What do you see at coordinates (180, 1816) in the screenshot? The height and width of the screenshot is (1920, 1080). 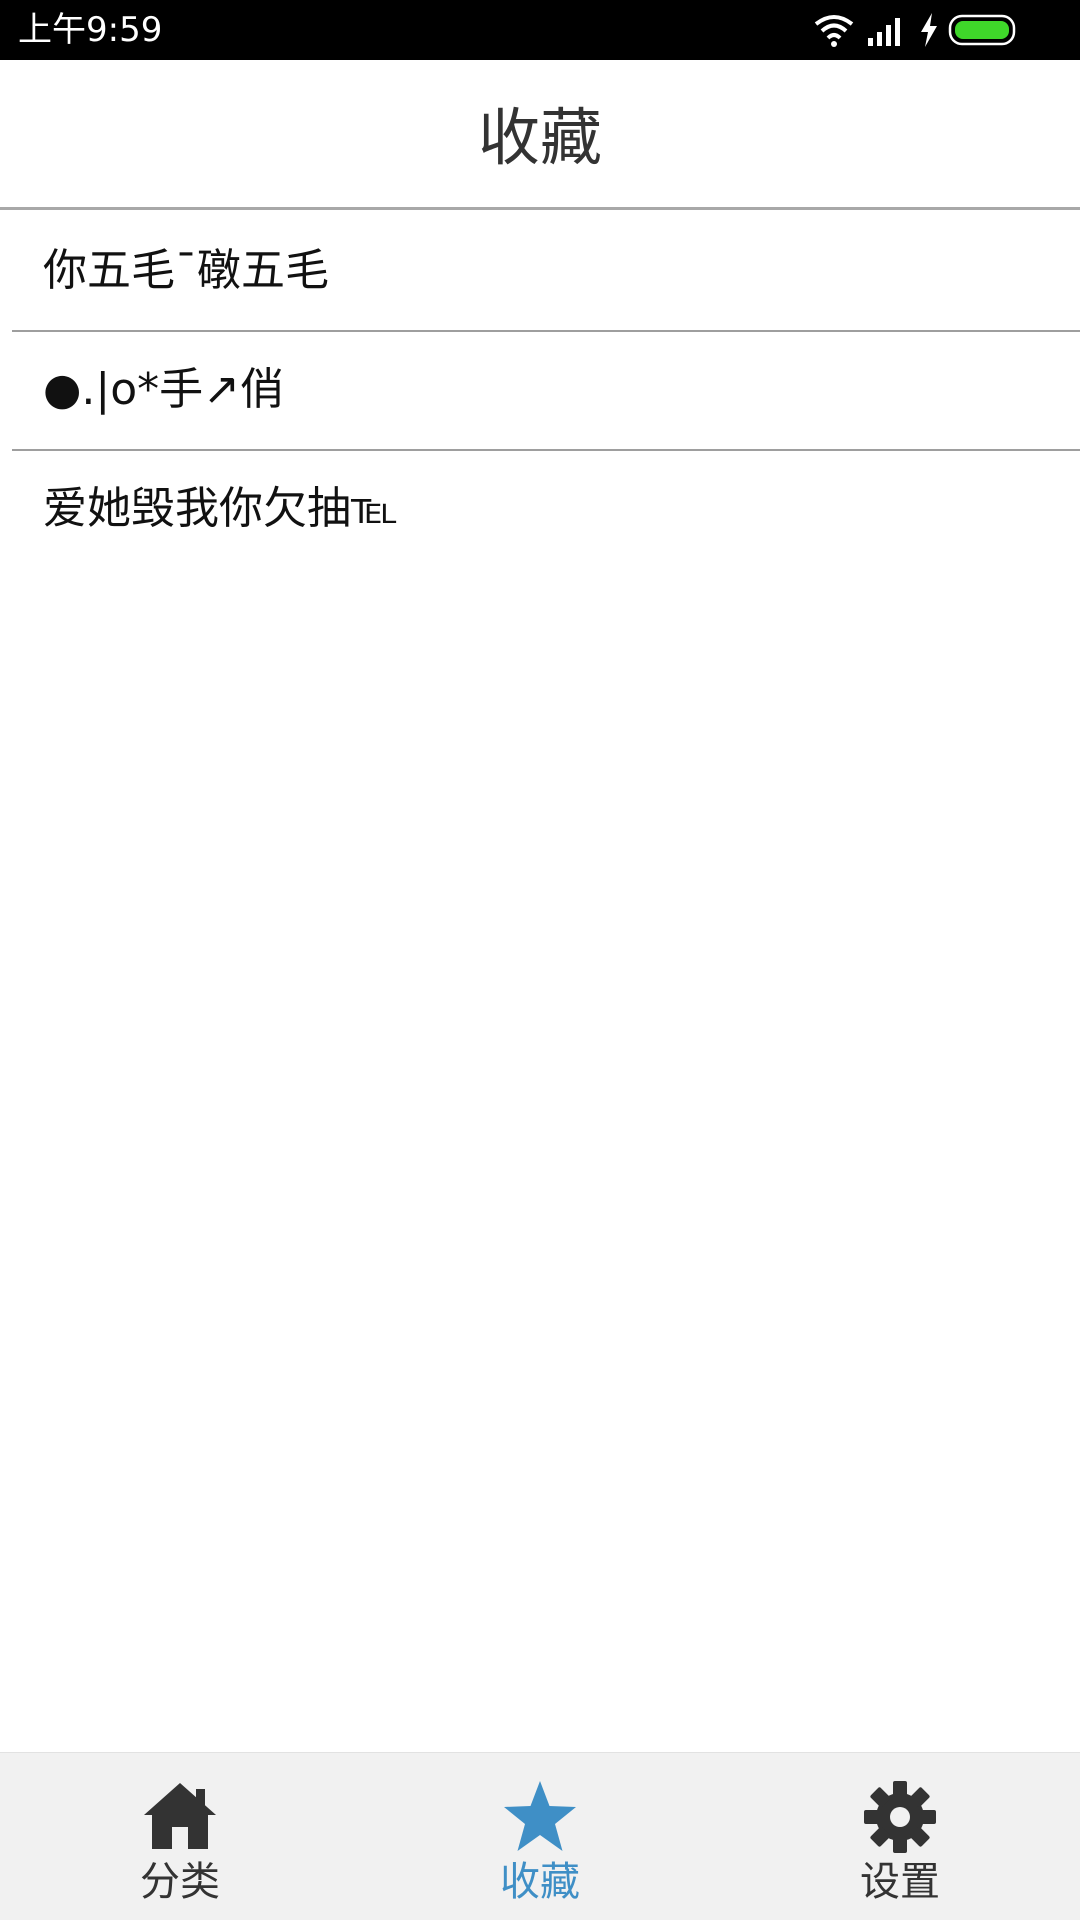 I see `home-icon` at bounding box center [180, 1816].